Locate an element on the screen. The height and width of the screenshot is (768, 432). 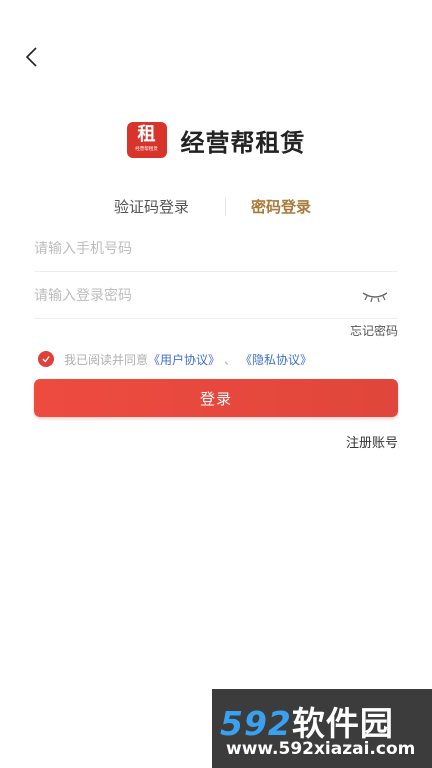
eye-closed-icon is located at coordinates (375, 297).